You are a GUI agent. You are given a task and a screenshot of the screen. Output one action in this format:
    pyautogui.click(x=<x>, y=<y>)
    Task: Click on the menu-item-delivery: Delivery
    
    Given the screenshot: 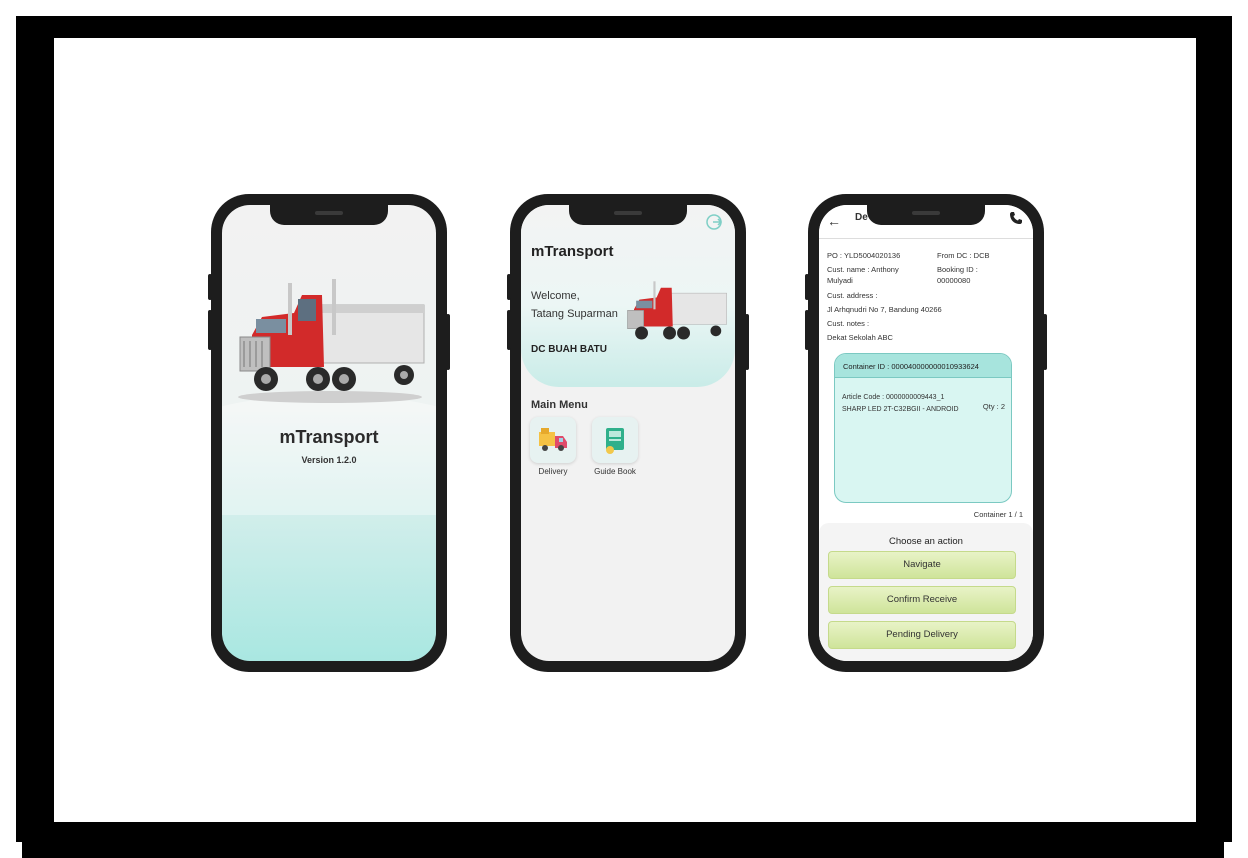 What is the action you would take?
    pyautogui.click(x=553, y=446)
    